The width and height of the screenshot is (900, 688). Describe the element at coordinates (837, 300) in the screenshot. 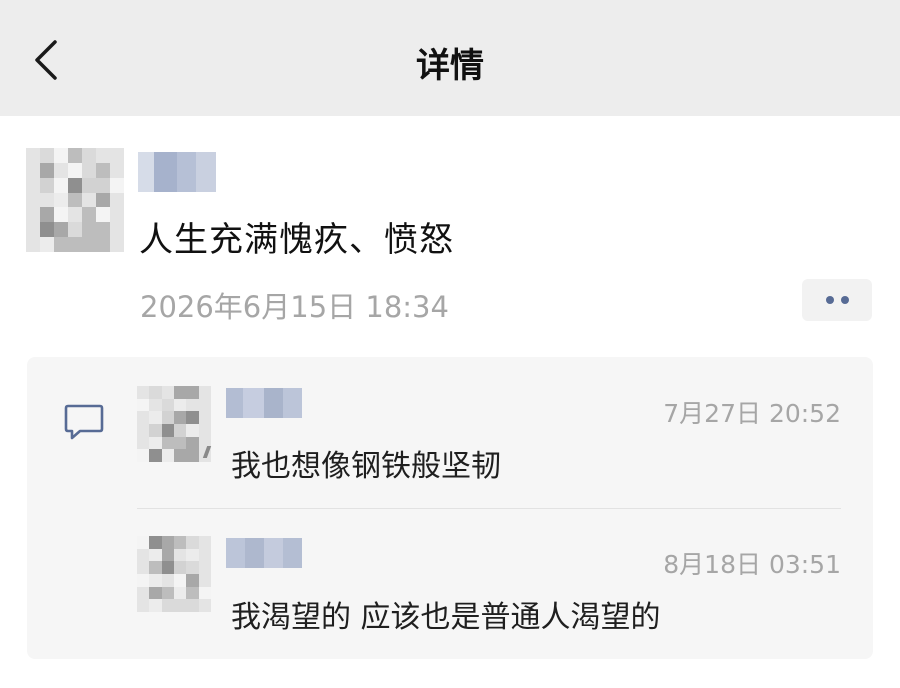

I see `more-button` at that location.